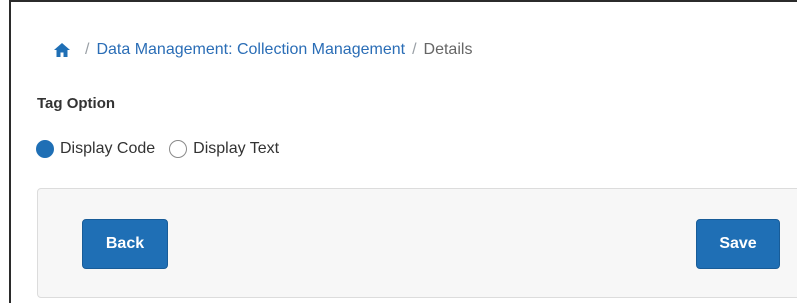 This screenshot has width=797, height=303. What do you see at coordinates (178, 149) in the screenshot?
I see `display-text-radio` at bounding box center [178, 149].